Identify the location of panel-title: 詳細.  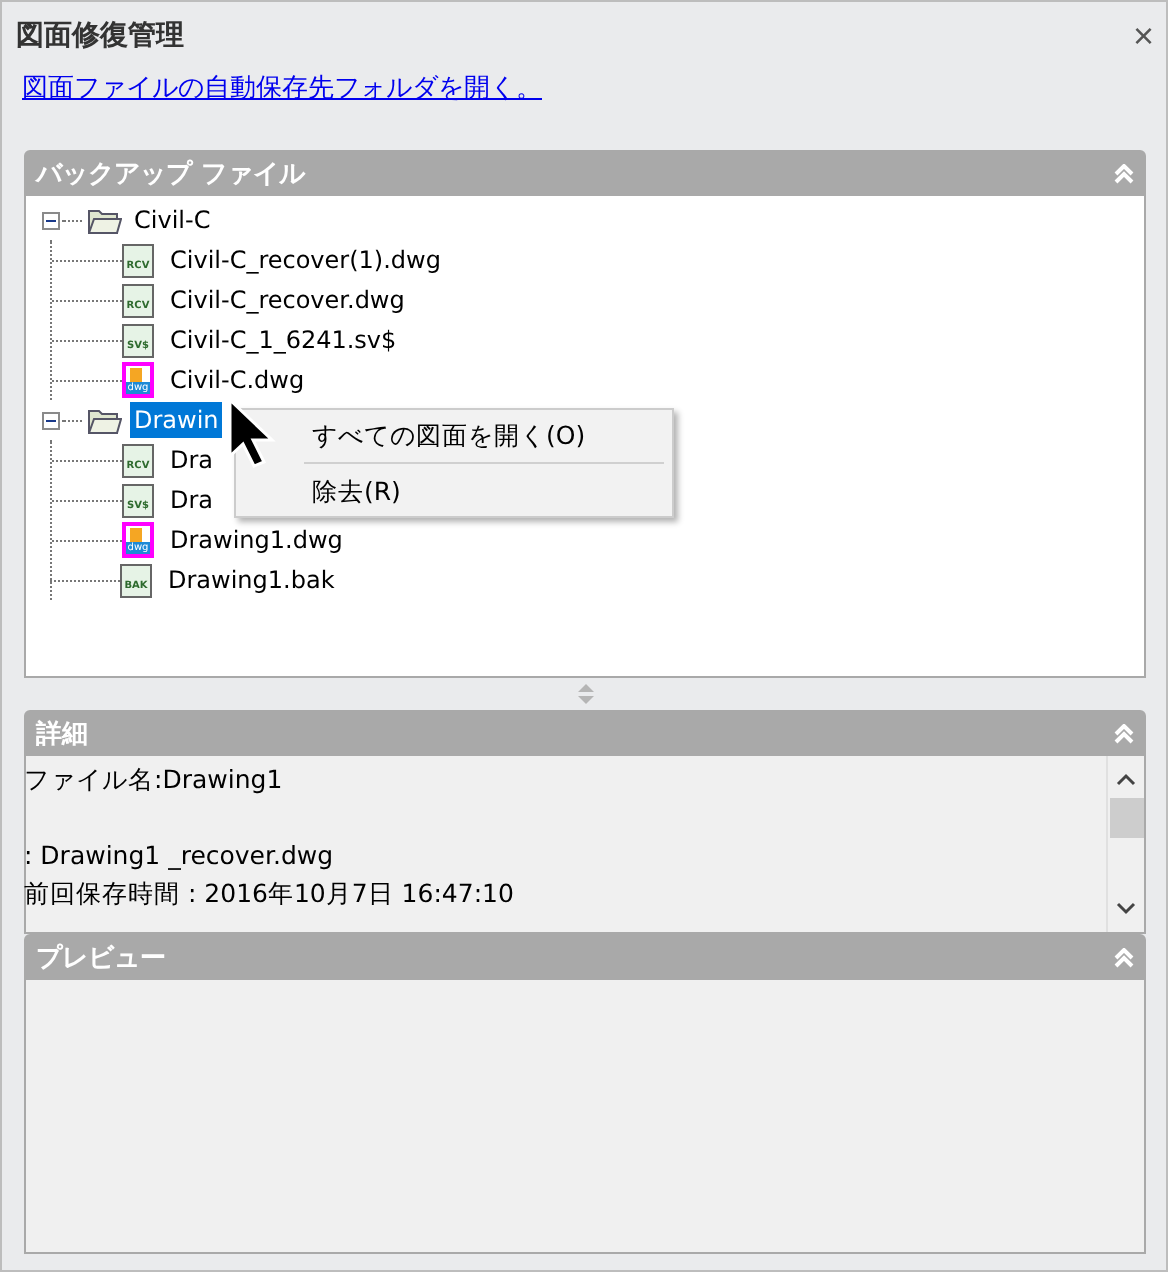
(62, 735).